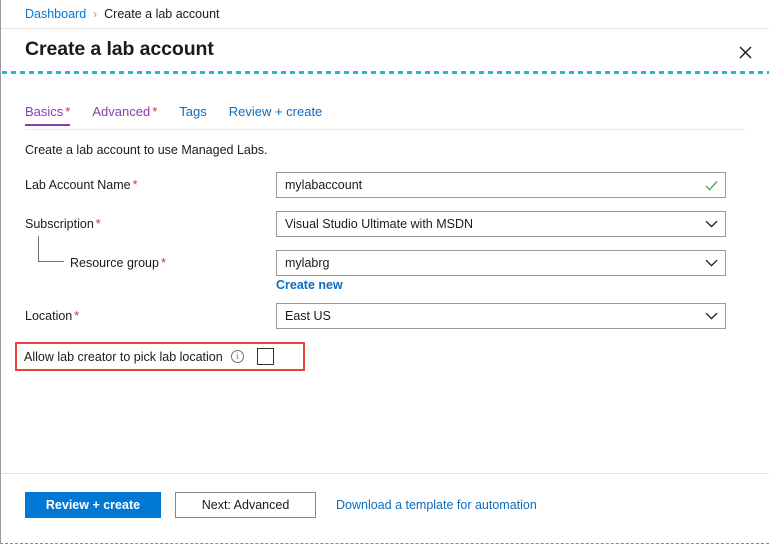  What do you see at coordinates (193, 111) in the screenshot?
I see `tab-tags-label: Tags` at bounding box center [193, 111].